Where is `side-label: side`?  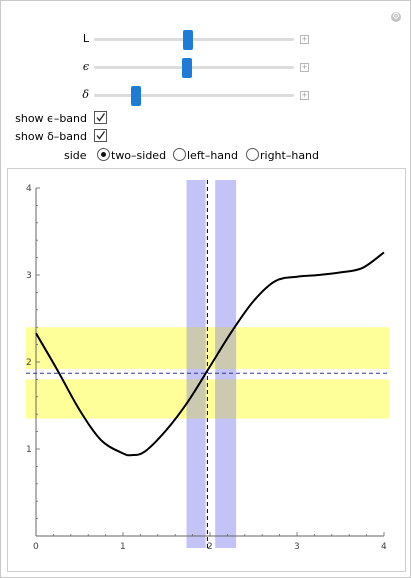 side-label: side is located at coordinates (75, 155).